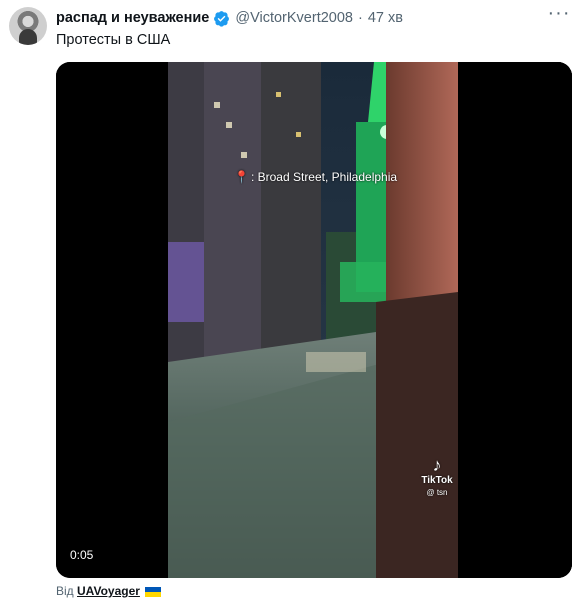 This screenshot has width=583, height=598. I want to click on attribution: Від UAVoyager, so click(109, 591).